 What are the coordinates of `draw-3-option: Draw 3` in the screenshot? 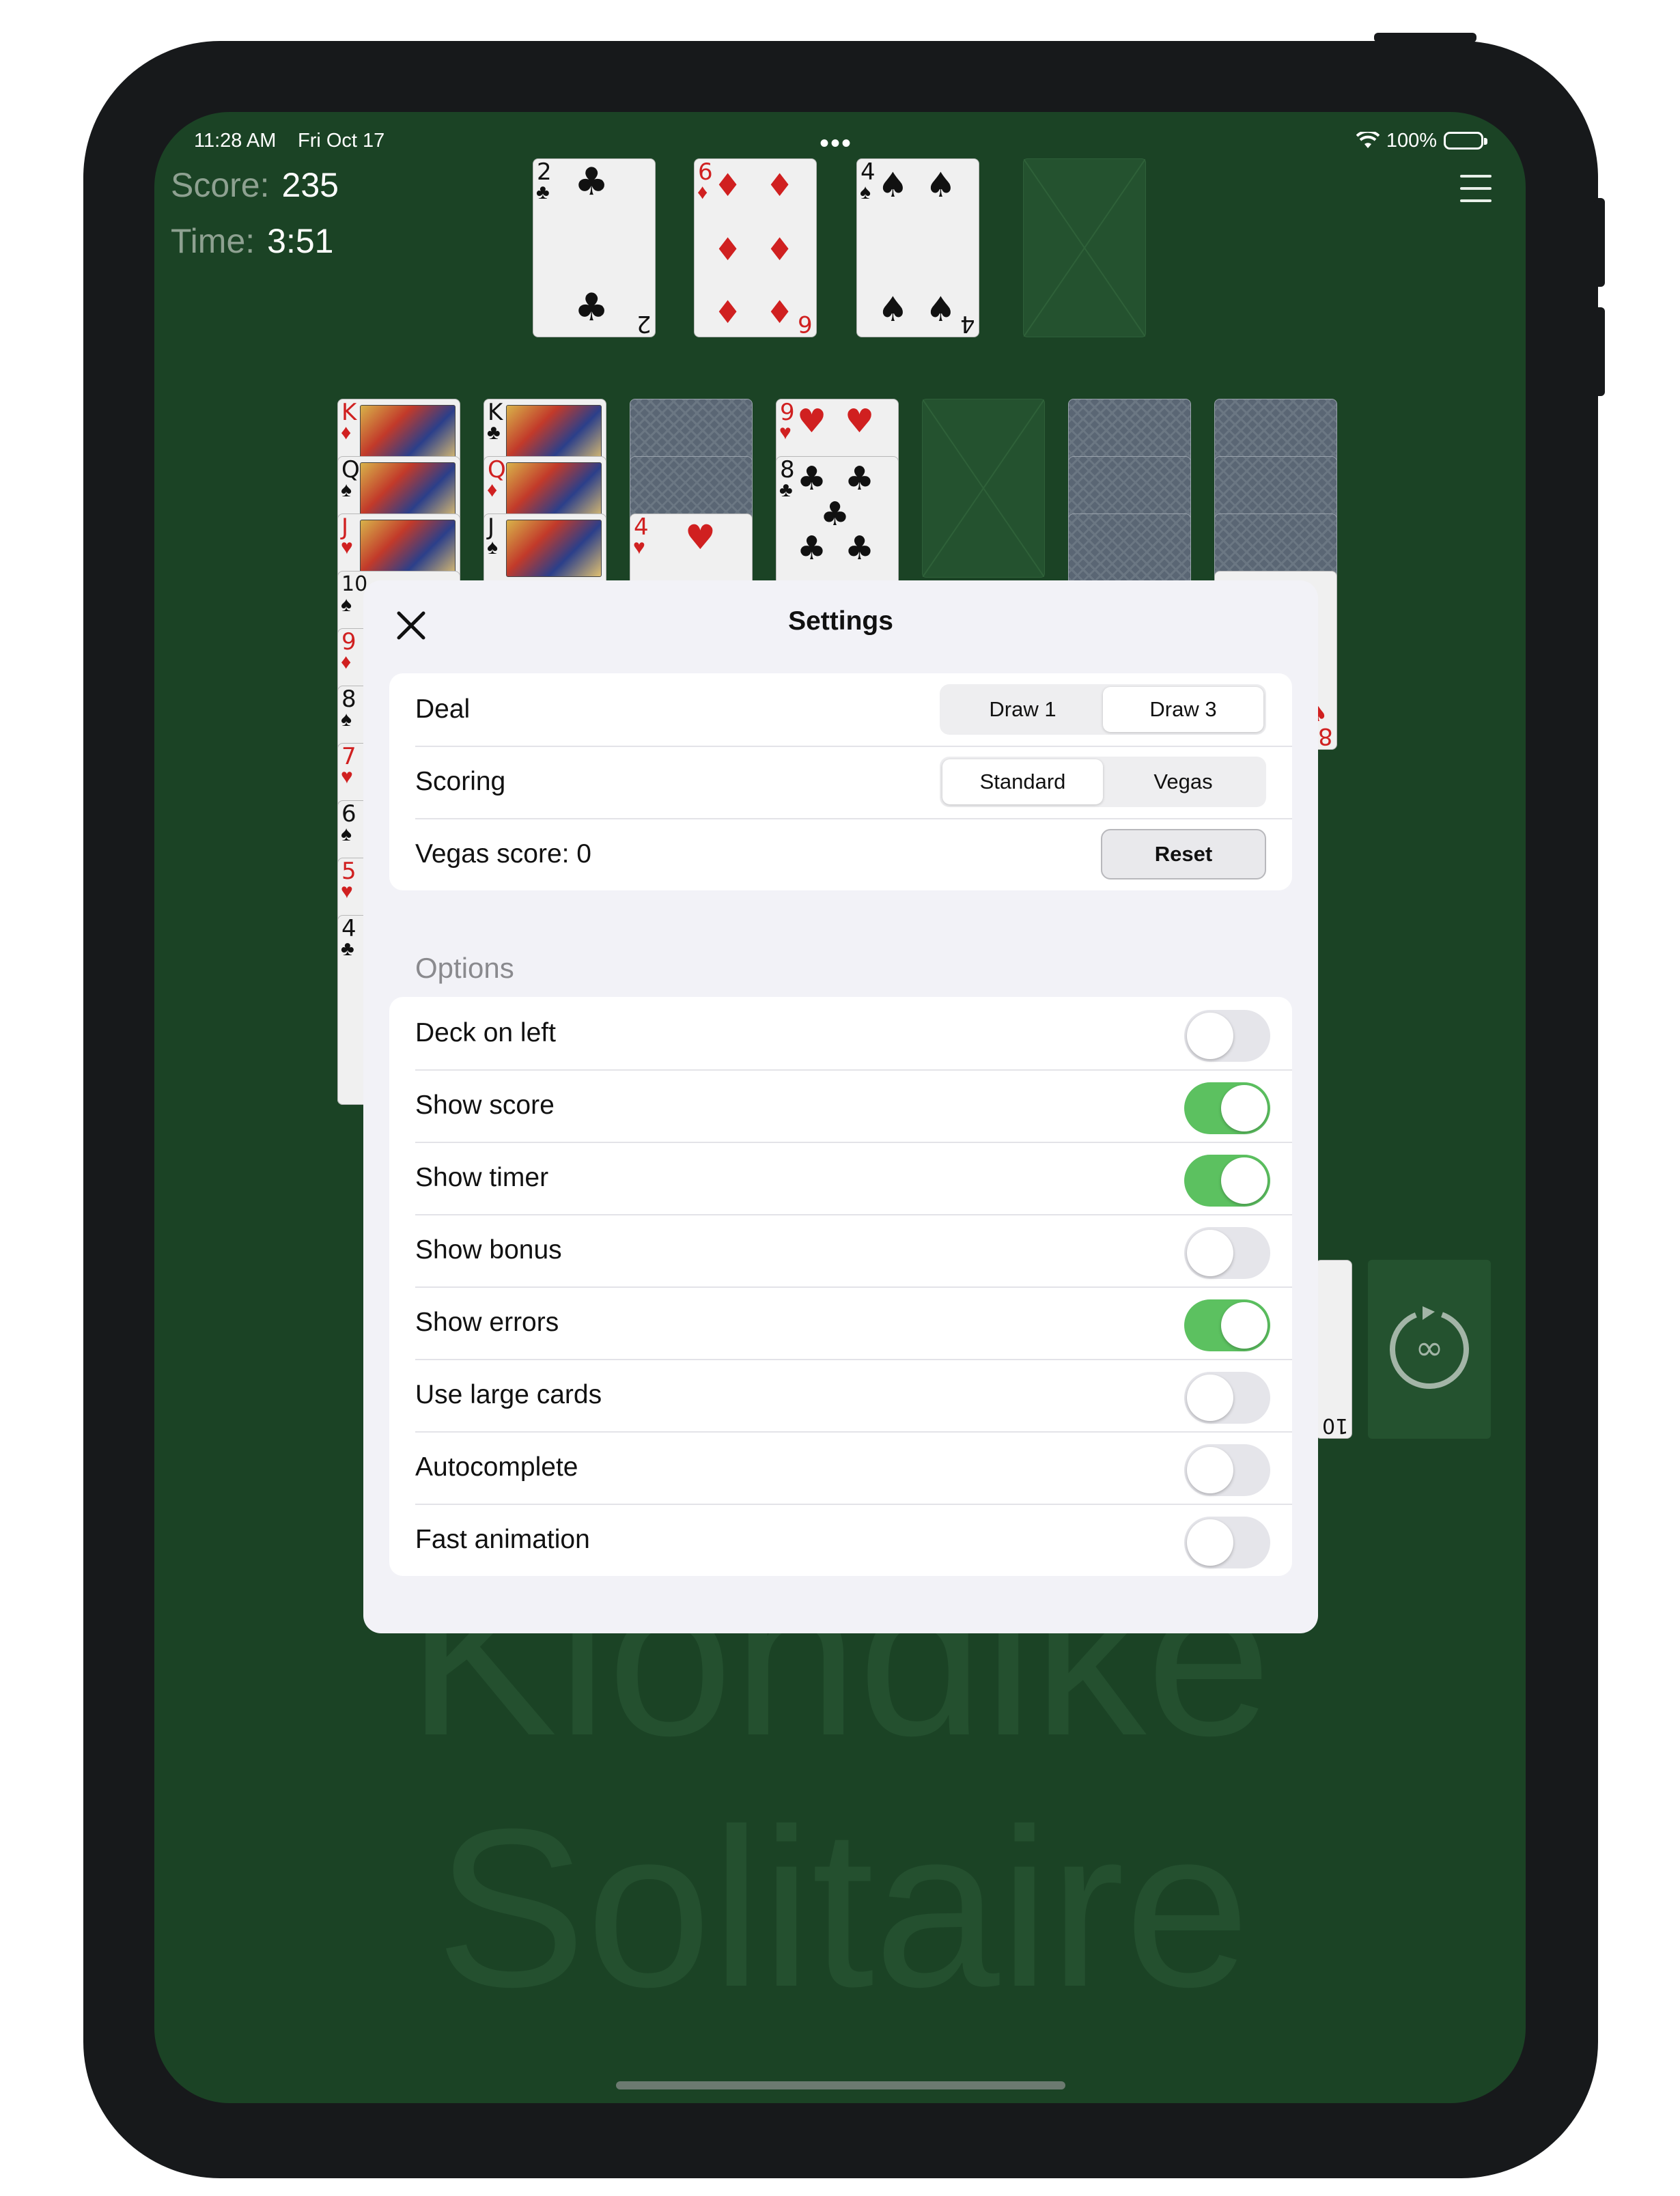 It's located at (1183, 710).